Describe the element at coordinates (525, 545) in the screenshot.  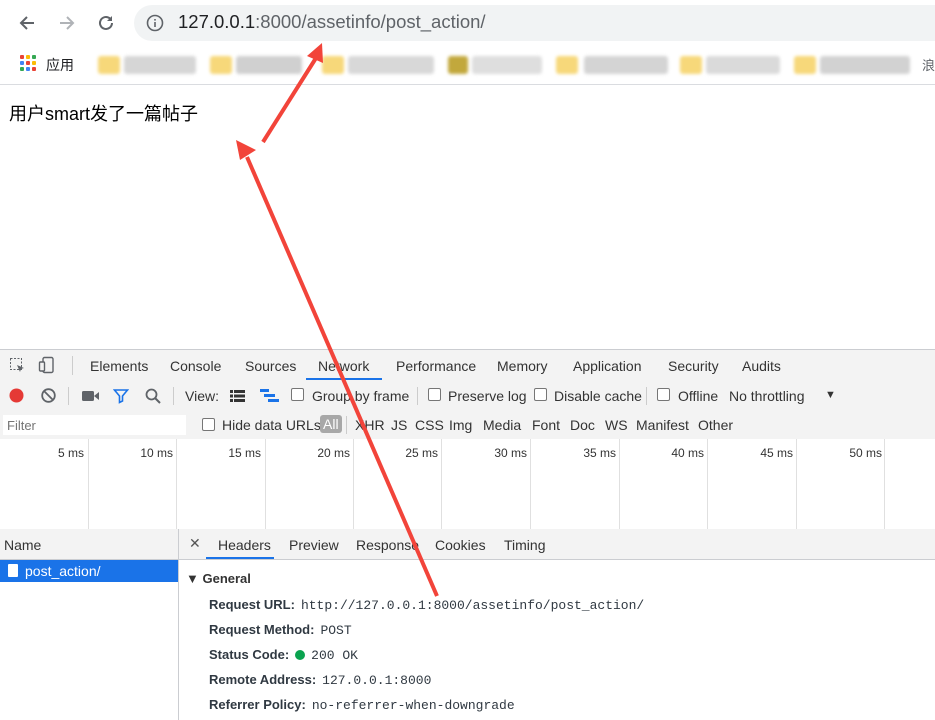
I see `tab-timing: Timing` at that location.